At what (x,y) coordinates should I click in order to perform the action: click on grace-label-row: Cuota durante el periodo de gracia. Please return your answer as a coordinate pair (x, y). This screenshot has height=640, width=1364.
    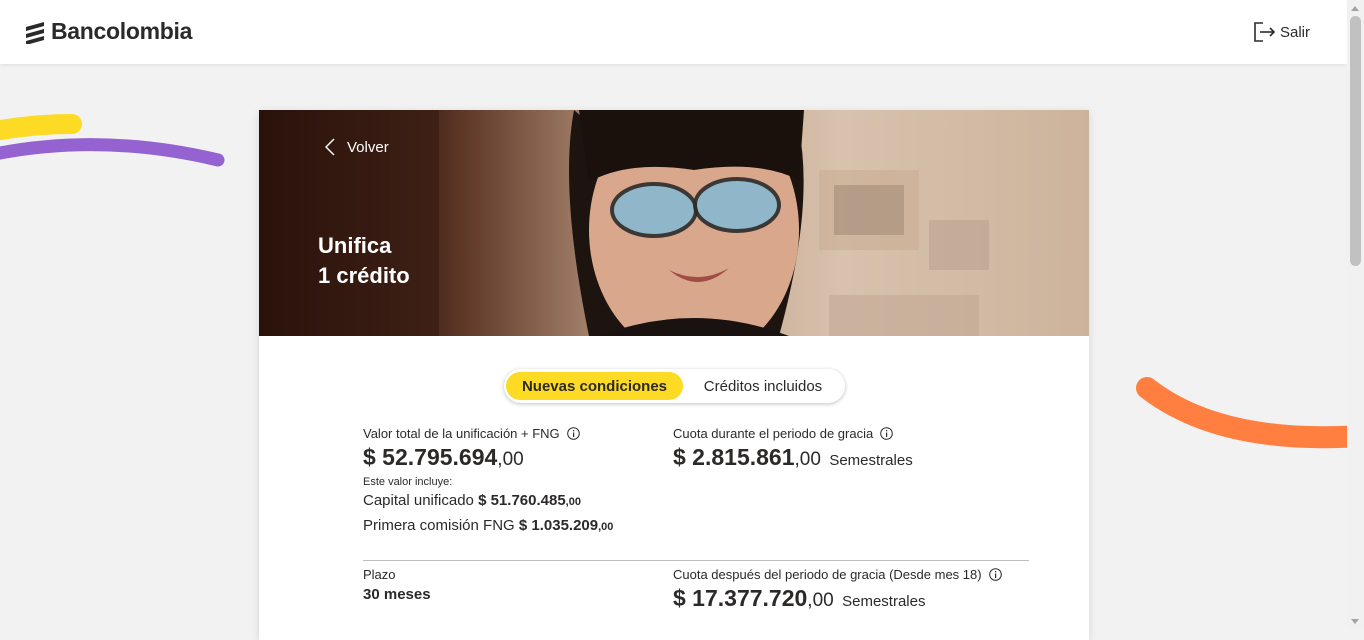
    Looking at the image, I should click on (793, 433).